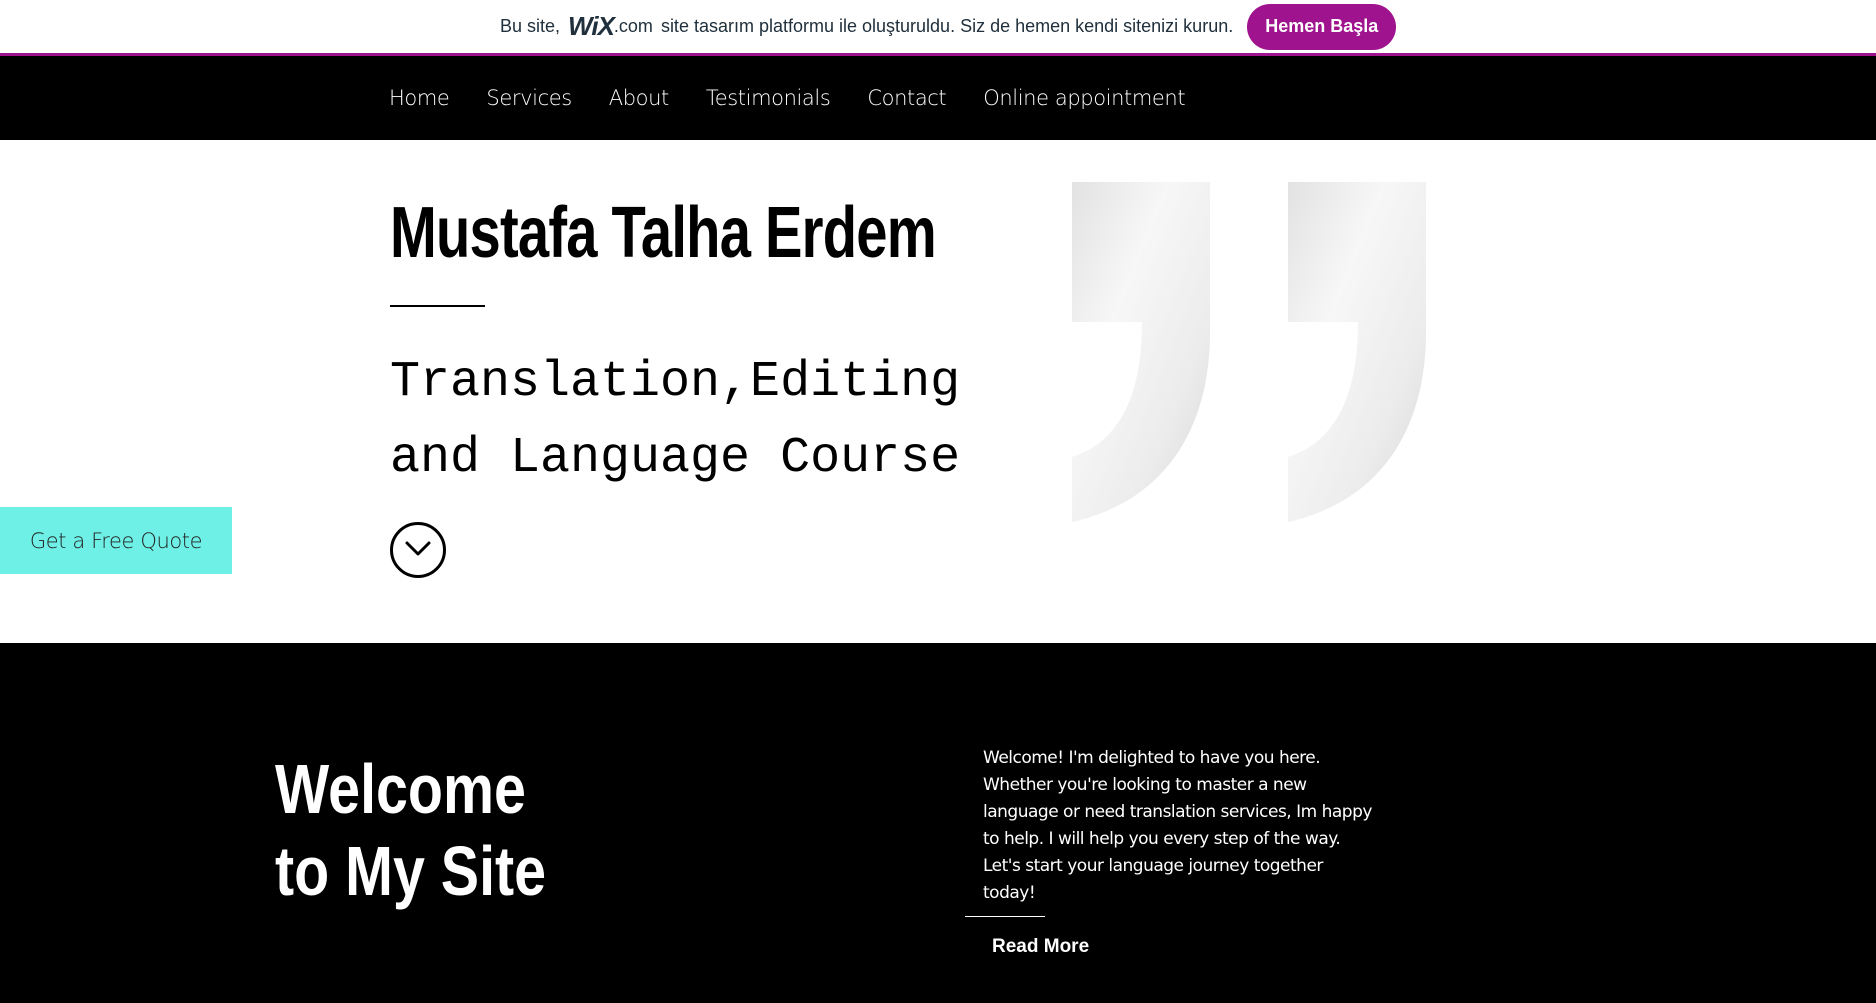  What do you see at coordinates (116, 540) in the screenshot?
I see `get-free-quote-button: Get a Free Quote` at bounding box center [116, 540].